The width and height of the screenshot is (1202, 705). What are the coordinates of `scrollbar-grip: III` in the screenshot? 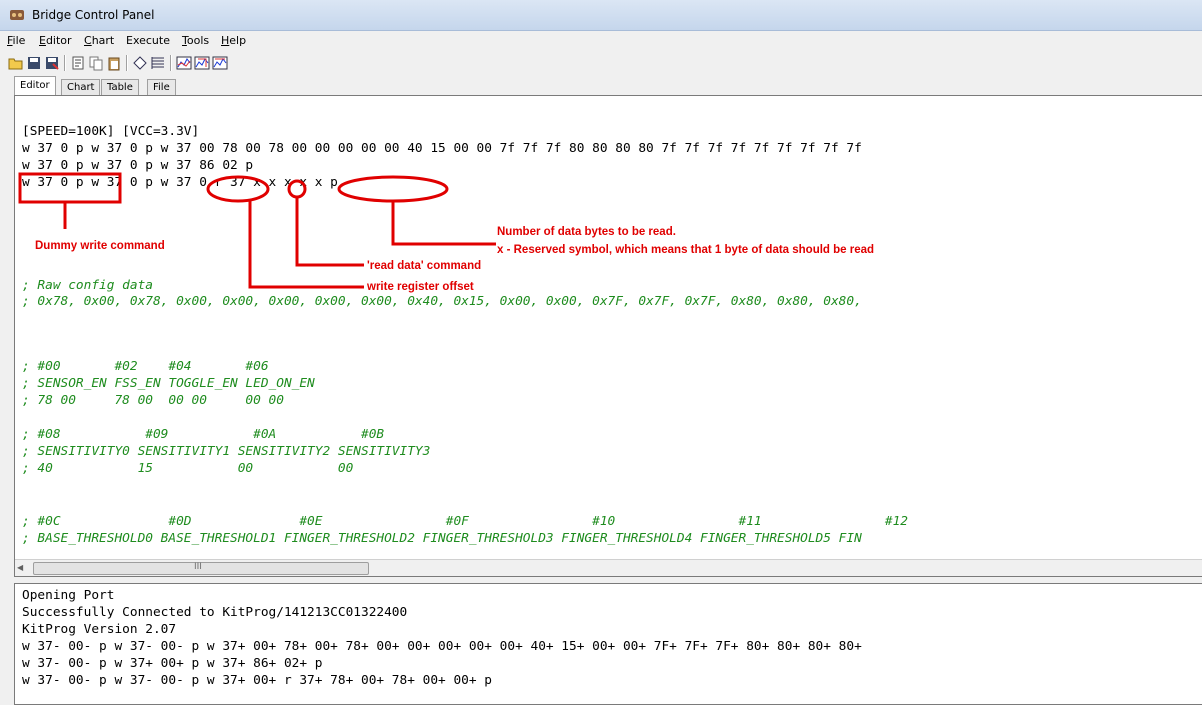 It's located at (198, 567).